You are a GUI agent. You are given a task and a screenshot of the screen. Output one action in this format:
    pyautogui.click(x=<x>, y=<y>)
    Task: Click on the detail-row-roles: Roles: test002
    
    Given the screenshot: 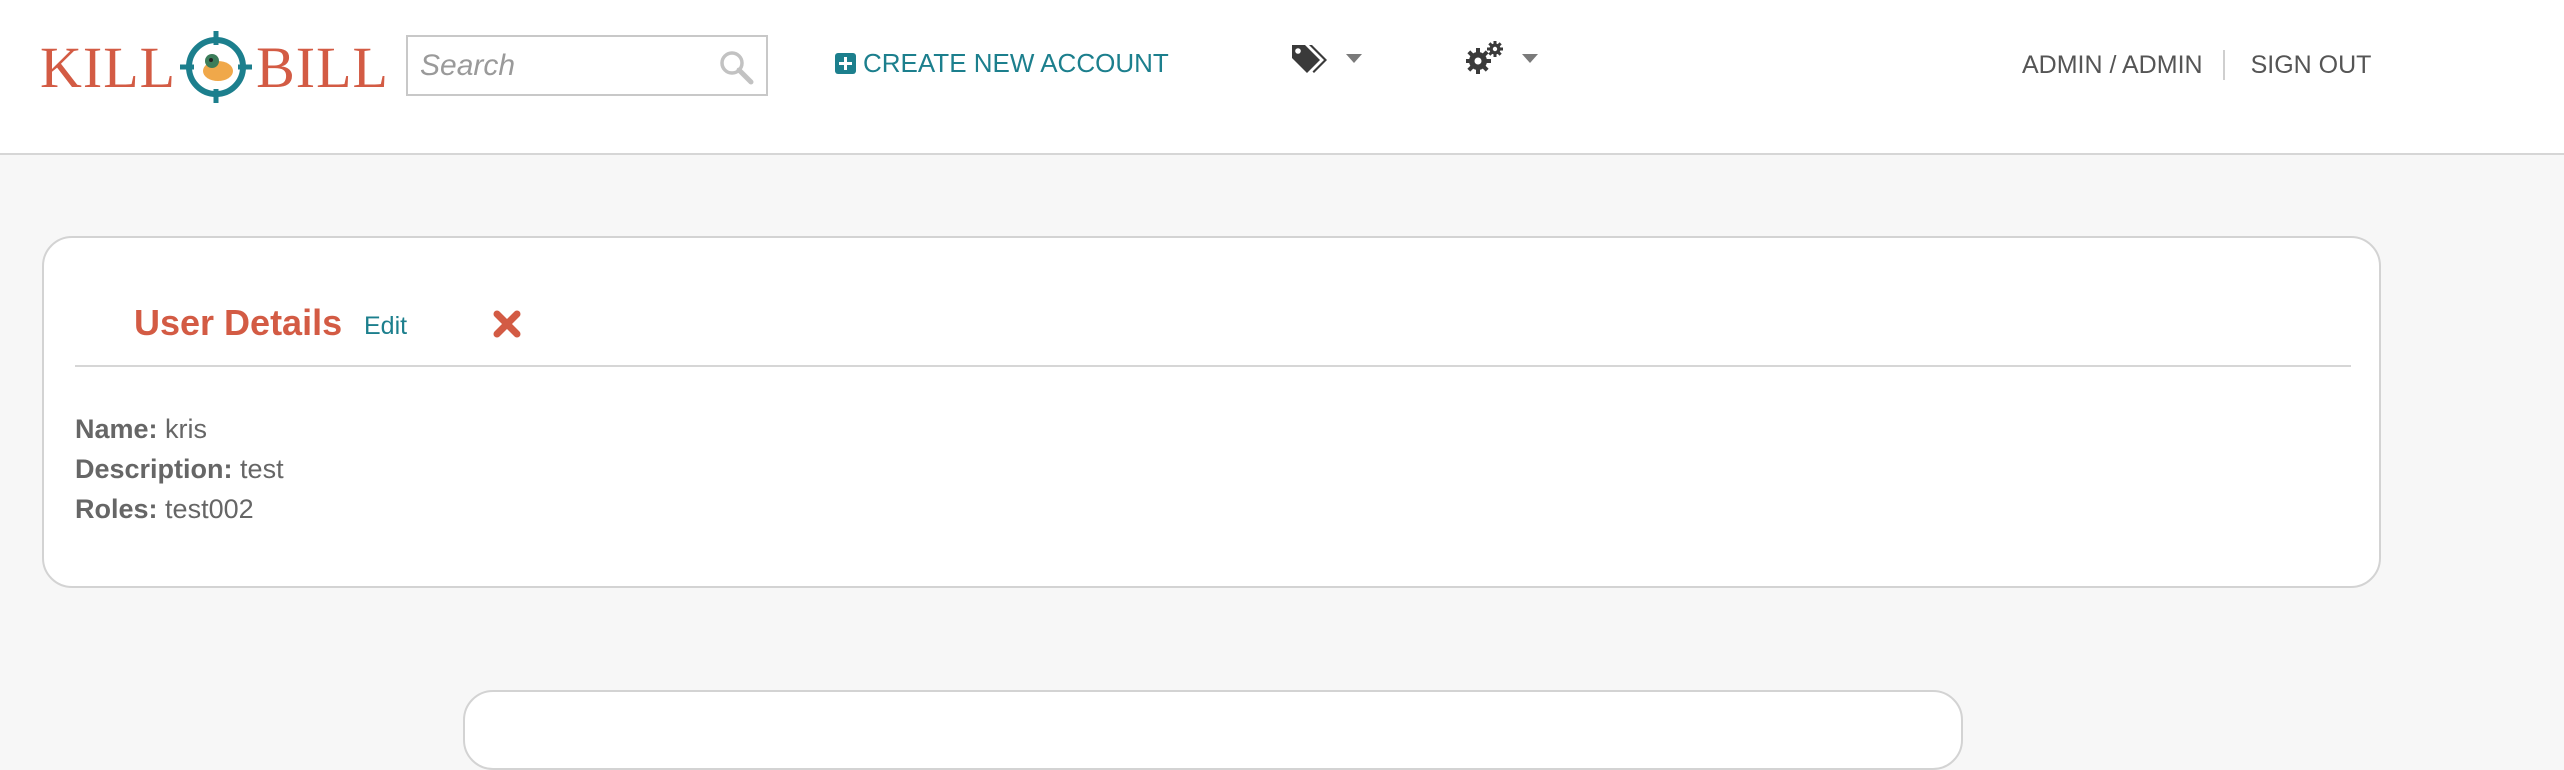 What is the action you would take?
    pyautogui.click(x=179, y=509)
    